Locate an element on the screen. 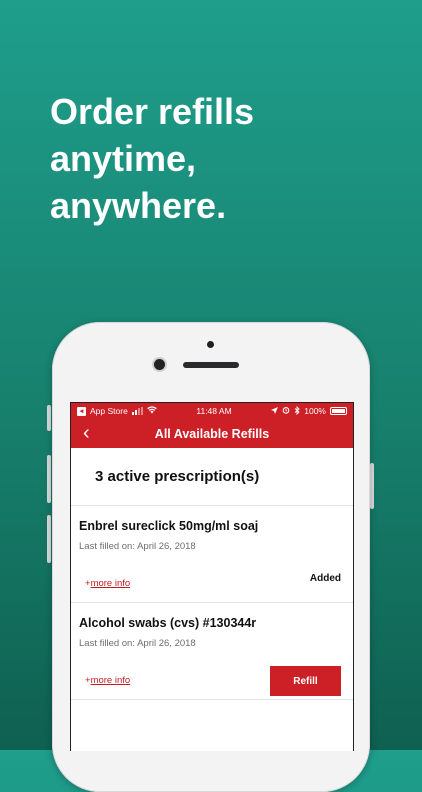 The width and height of the screenshot is (422, 792). headline-line-3: anywhere. is located at coordinates (138, 205).